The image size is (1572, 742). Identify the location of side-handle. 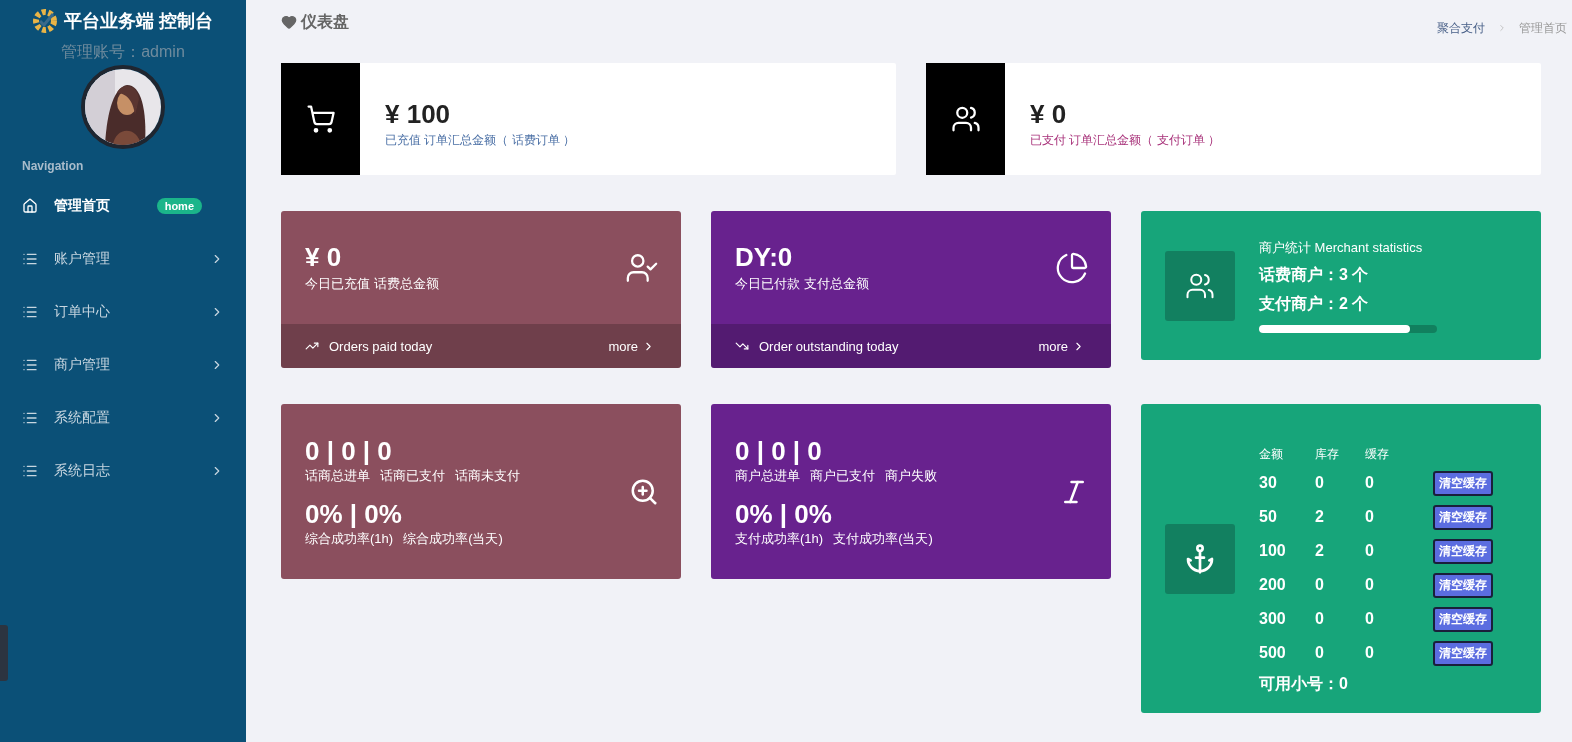
(4, 653).